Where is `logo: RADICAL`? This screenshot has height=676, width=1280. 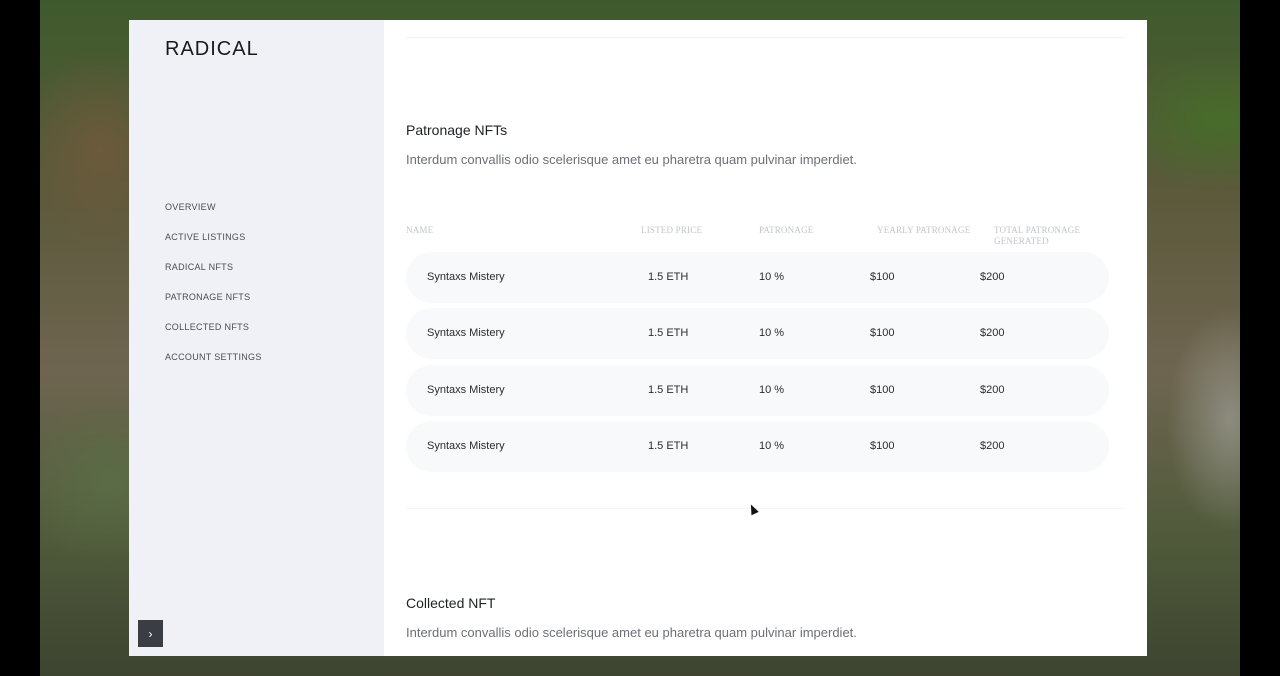
logo: RADICAL is located at coordinates (212, 49).